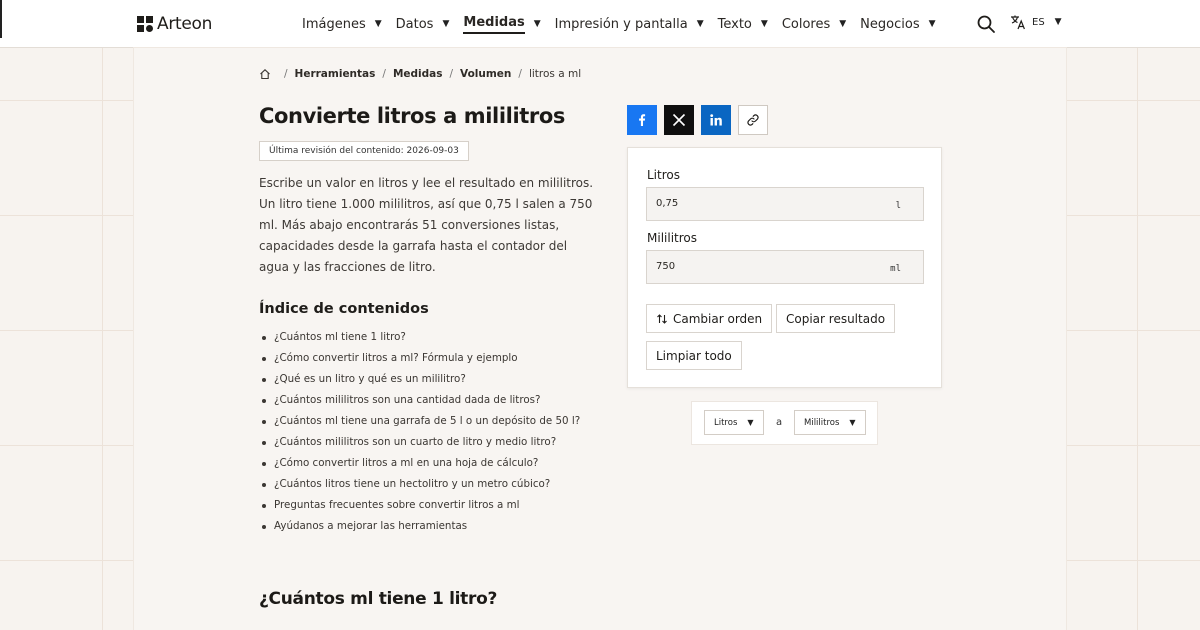 Image resolution: width=1200 pixels, height=630 pixels. What do you see at coordinates (485, 74) in the screenshot?
I see `breadcrumb-volumen: Volumen` at bounding box center [485, 74].